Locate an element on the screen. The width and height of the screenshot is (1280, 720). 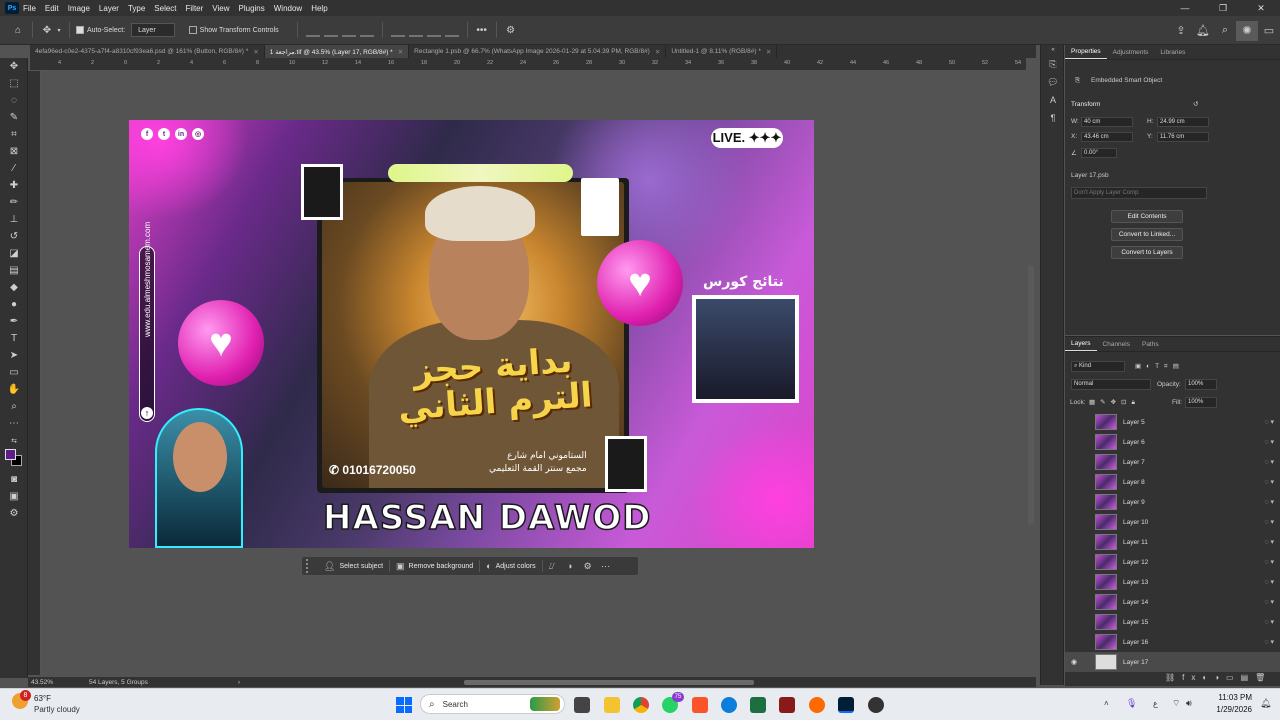
menu-edit: Edit is located at coordinates (52, 8).